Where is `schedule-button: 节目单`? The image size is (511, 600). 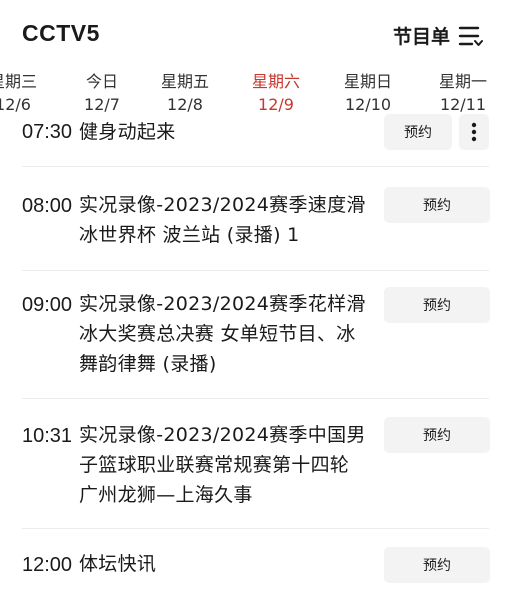 schedule-button: 节目单 is located at coordinates (438, 35).